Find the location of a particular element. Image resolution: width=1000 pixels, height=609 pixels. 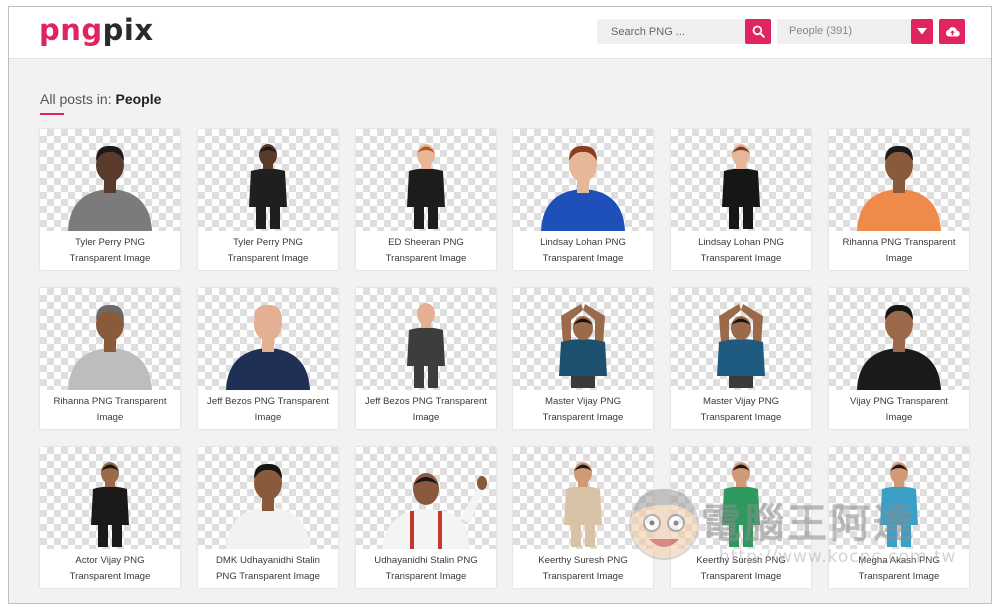

post-title-line-1: Rihanna PNG Transparent is located at coordinates (899, 242).